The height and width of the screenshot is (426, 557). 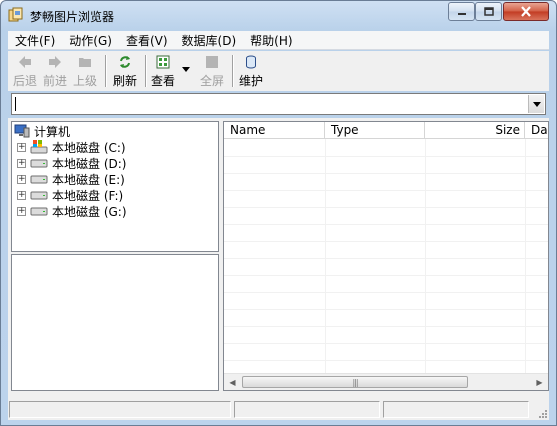 I want to click on back-label: 后退, so click(x=24, y=81).